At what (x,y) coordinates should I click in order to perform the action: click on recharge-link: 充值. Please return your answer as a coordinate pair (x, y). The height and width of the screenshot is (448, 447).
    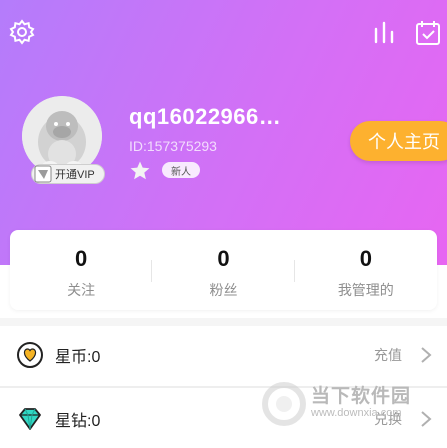
    Looking at the image, I should click on (388, 355).